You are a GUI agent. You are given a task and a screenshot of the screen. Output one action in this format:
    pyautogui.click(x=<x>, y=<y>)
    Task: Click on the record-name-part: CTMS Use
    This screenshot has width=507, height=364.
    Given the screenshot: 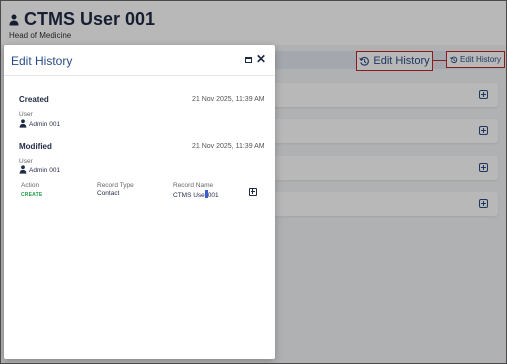 What is the action you would take?
    pyautogui.click(x=189, y=195)
    